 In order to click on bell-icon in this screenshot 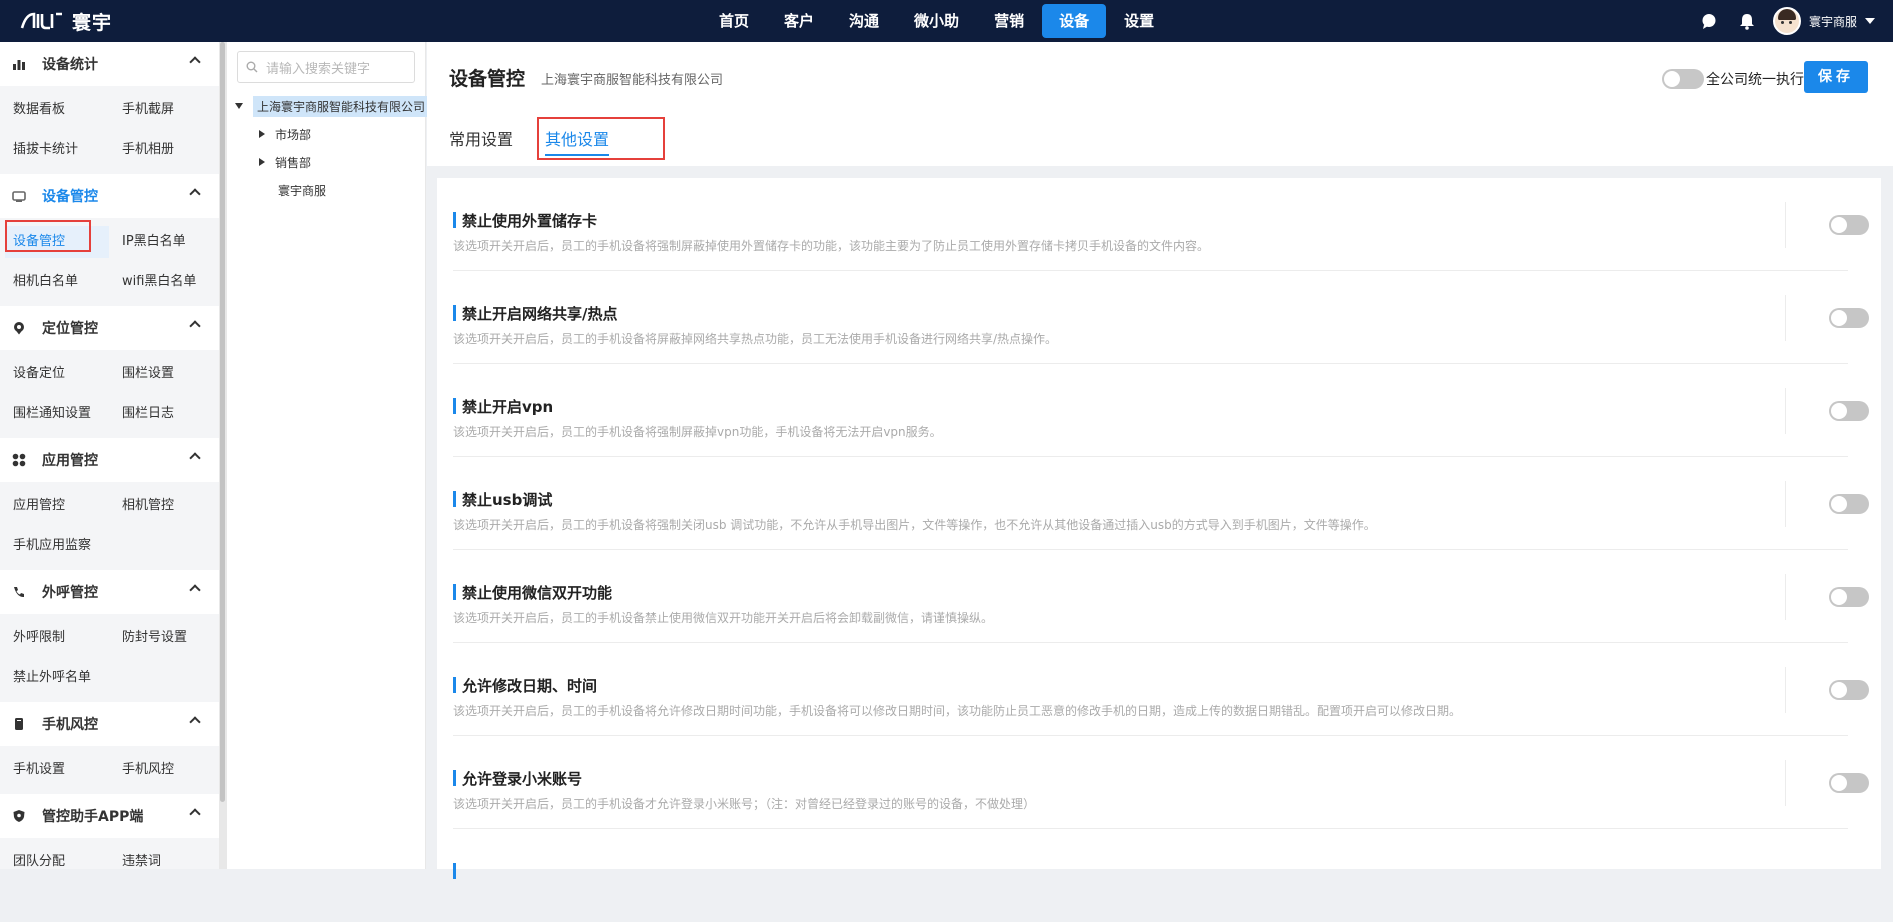, I will do `click(1747, 21)`.